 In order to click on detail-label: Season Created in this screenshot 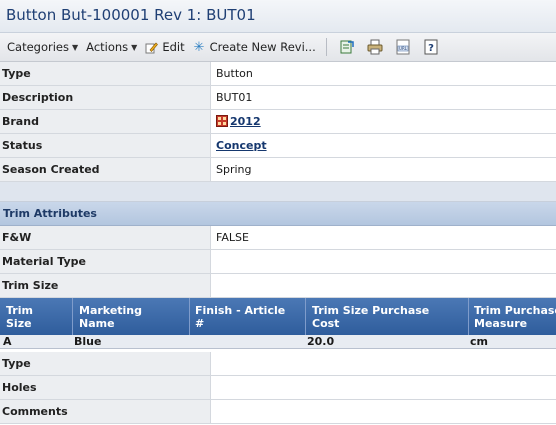, I will do `click(105, 169)`.